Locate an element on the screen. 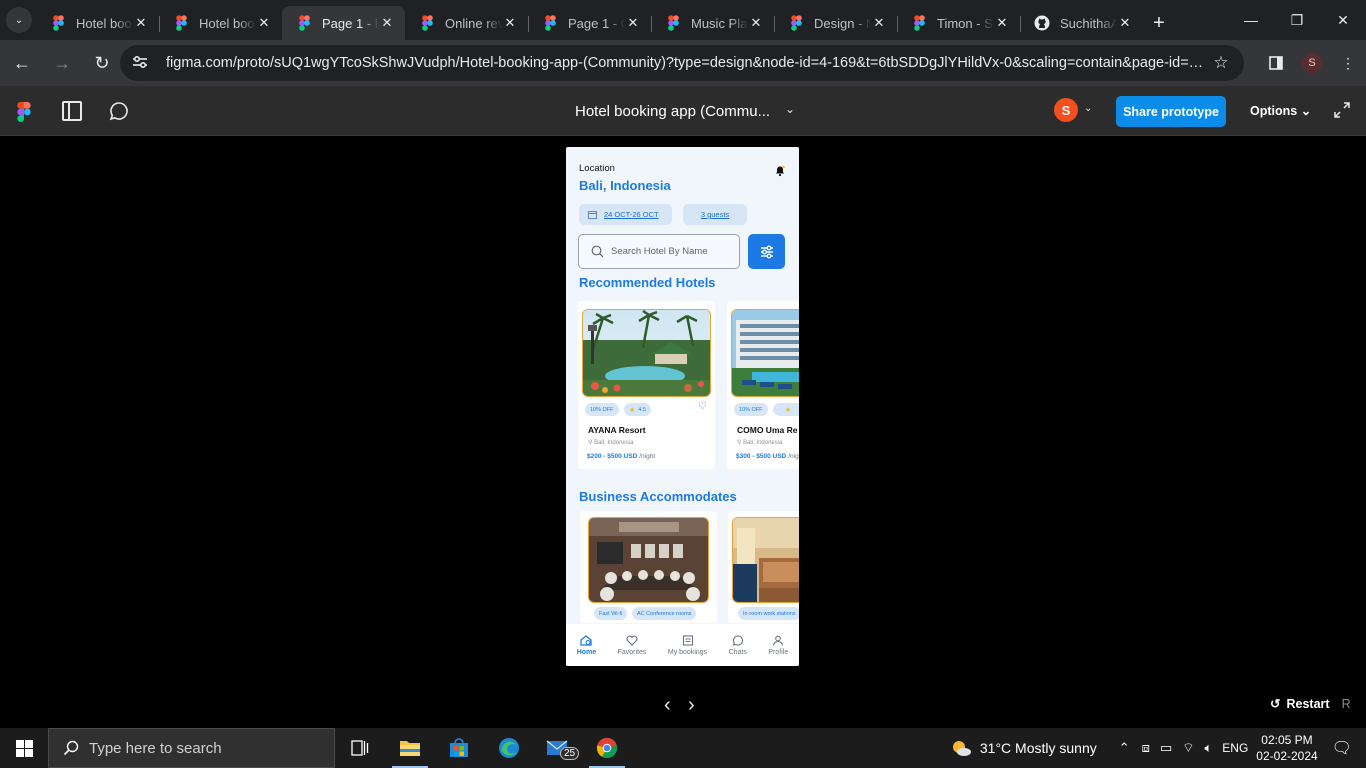 This screenshot has width=1366, height=768. browser-tab: Design - Music ✕ is located at coordinates (835, 23).